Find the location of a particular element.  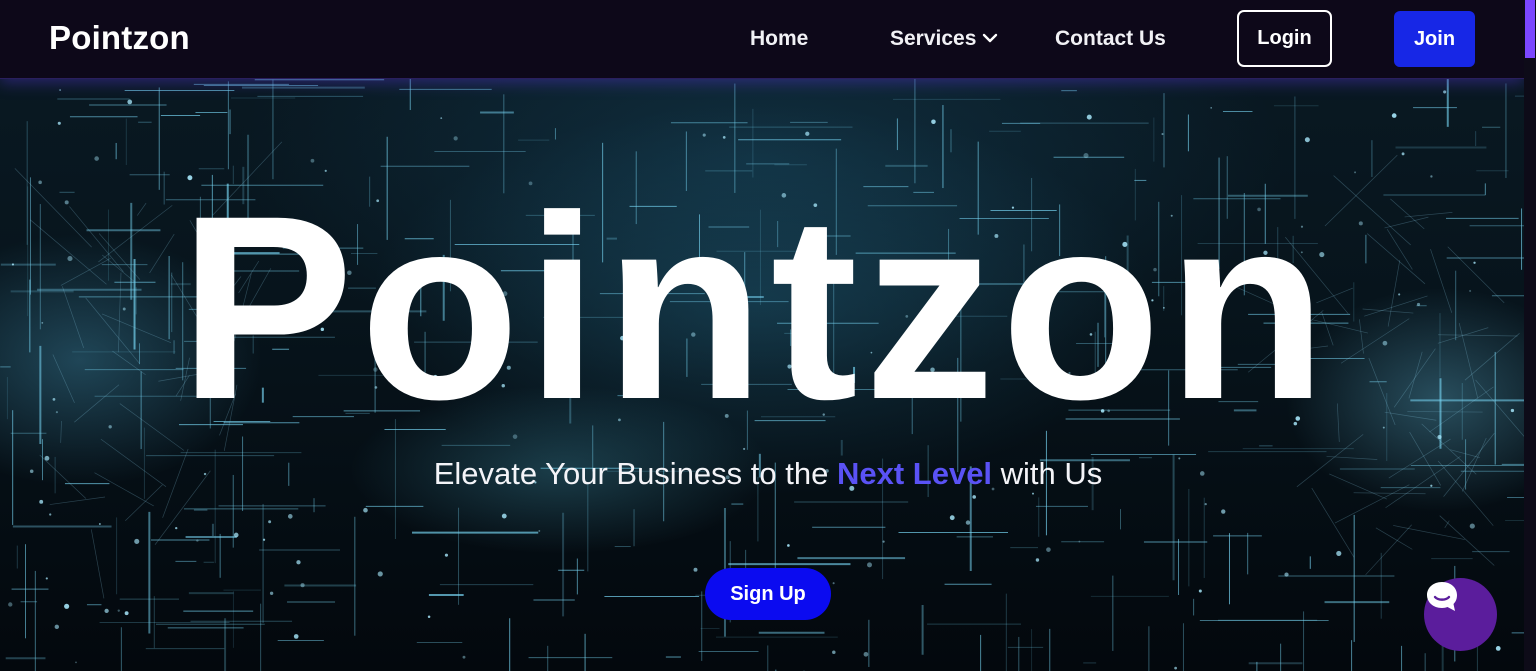

tagline-accent: Next Level is located at coordinates (914, 473).